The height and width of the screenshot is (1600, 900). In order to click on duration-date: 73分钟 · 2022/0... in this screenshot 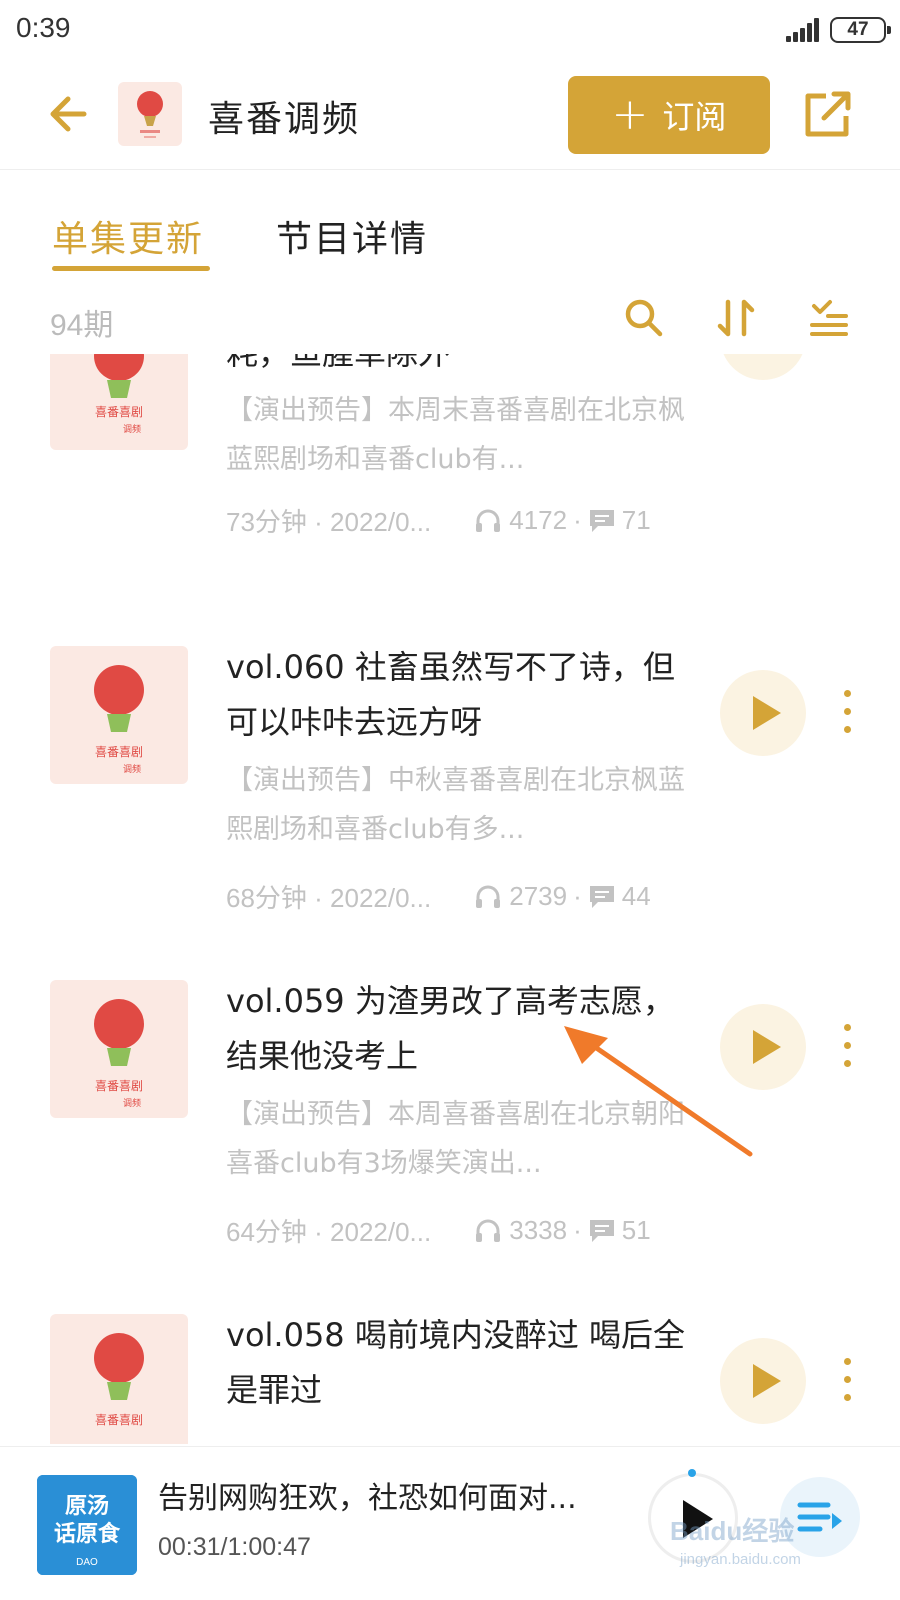, I will do `click(329, 522)`.